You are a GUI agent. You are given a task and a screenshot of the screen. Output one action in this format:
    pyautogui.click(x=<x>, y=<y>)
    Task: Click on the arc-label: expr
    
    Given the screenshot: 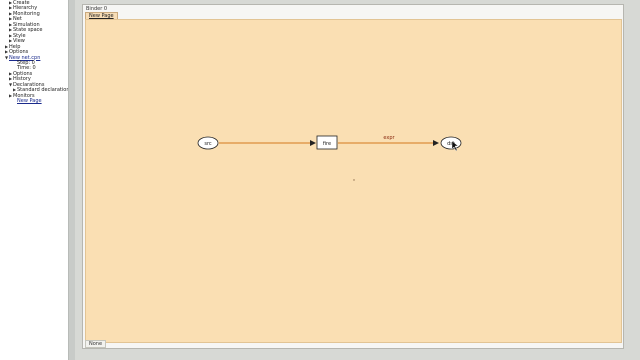 What is the action you would take?
    pyautogui.click(x=389, y=138)
    